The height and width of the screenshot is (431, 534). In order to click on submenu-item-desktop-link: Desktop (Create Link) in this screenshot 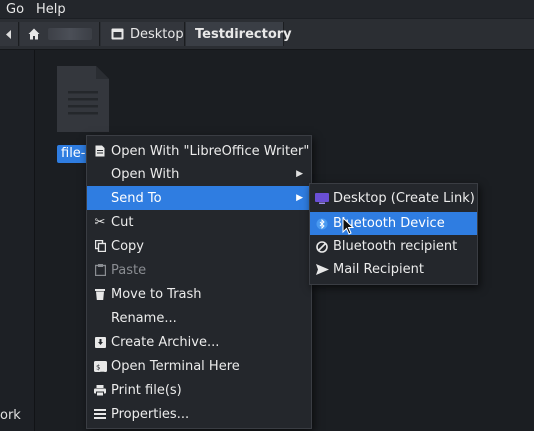, I will do `click(393, 198)`.